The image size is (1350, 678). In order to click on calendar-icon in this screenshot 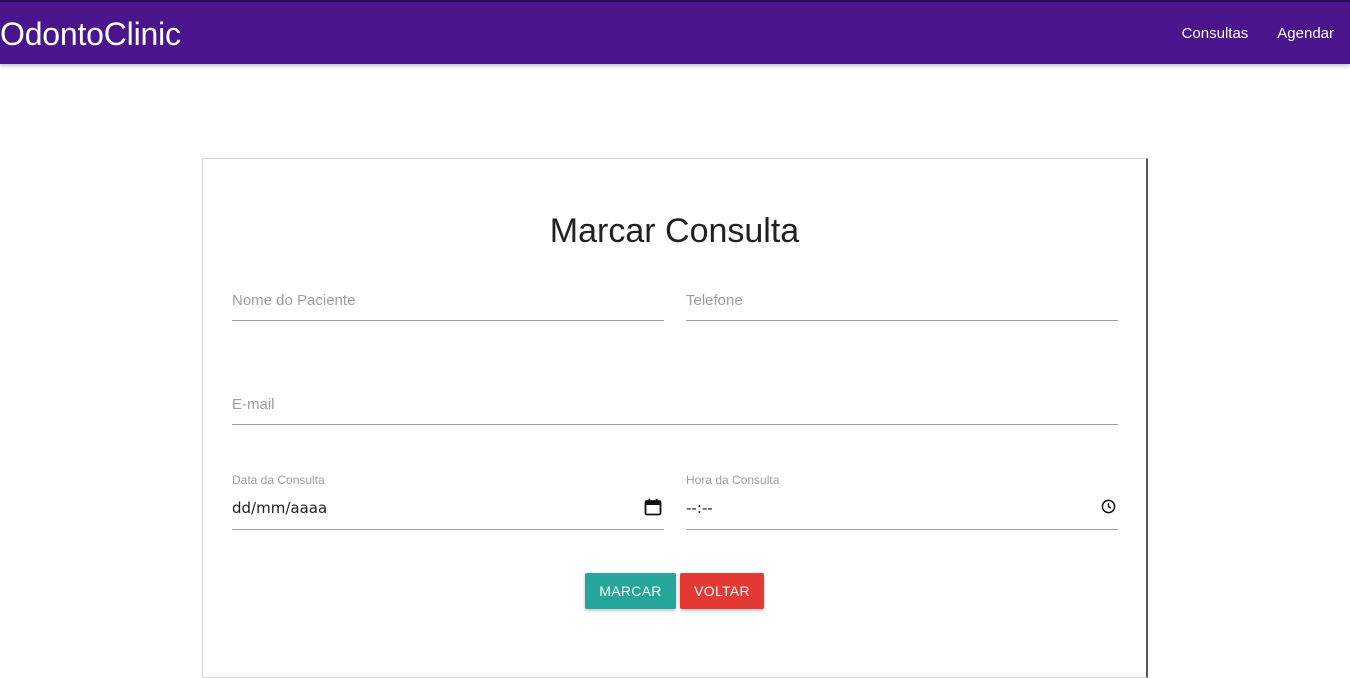, I will do `click(653, 509)`.